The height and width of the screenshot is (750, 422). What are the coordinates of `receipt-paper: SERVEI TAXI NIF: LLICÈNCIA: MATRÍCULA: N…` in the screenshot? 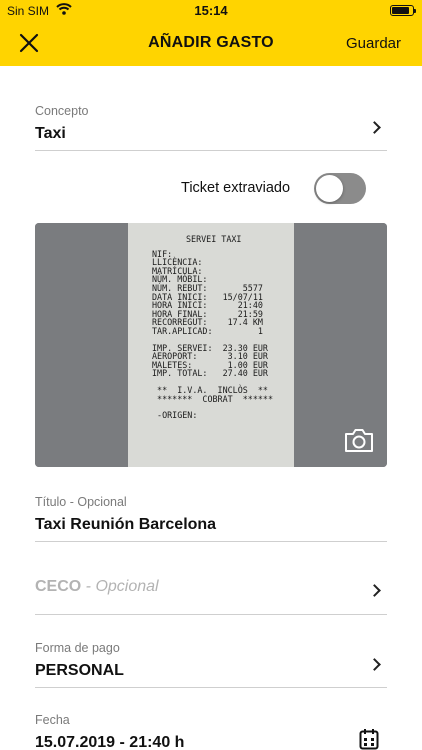 It's located at (211, 345).